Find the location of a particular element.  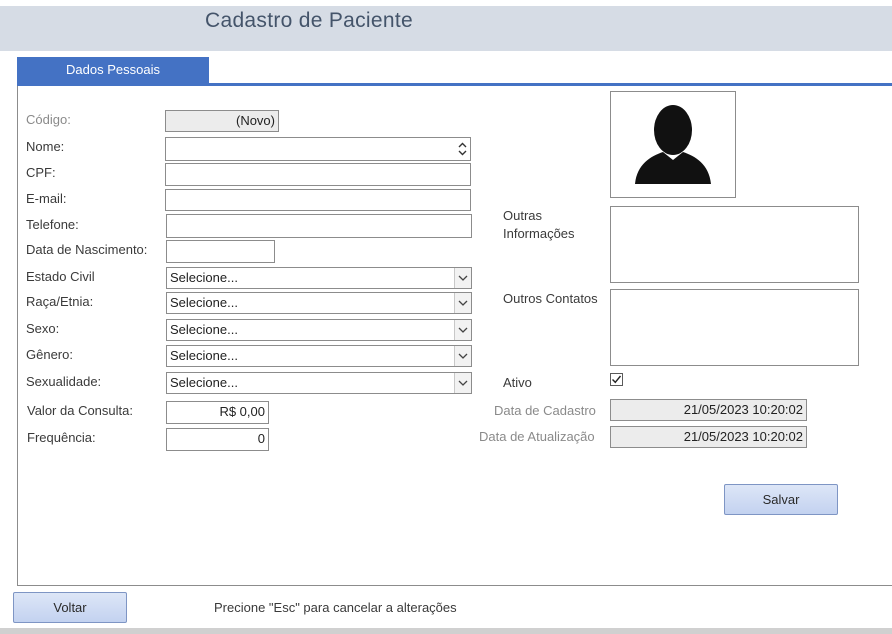

cpf-field is located at coordinates (318, 174).